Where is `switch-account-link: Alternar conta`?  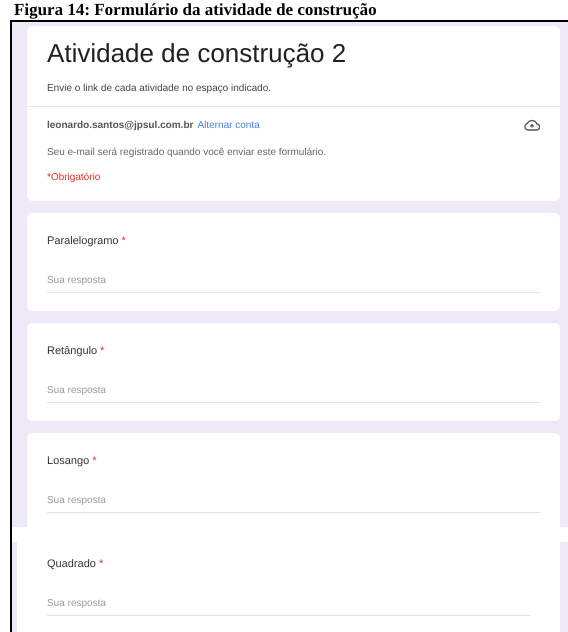
switch-account-link: Alternar conta is located at coordinates (228, 125).